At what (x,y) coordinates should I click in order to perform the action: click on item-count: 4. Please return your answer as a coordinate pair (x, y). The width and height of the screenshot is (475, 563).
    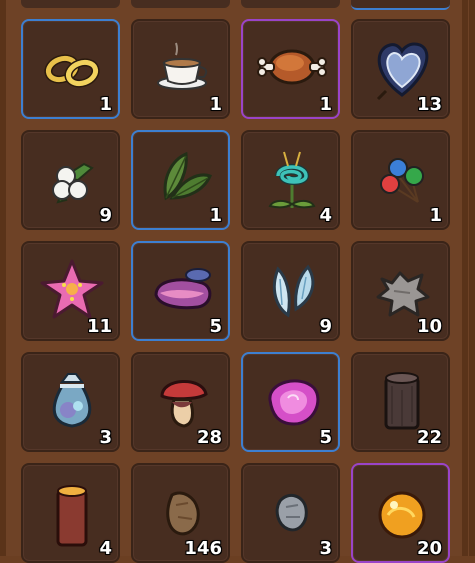
    Looking at the image, I should click on (325, 215).